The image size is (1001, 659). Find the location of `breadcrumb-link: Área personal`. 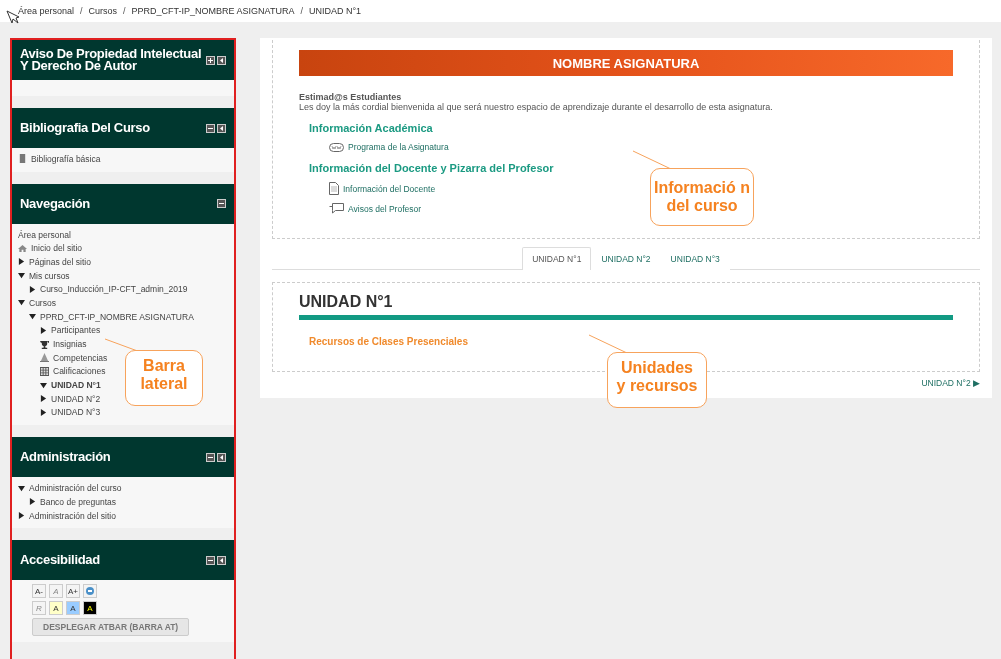

breadcrumb-link: Área personal is located at coordinates (46, 11).